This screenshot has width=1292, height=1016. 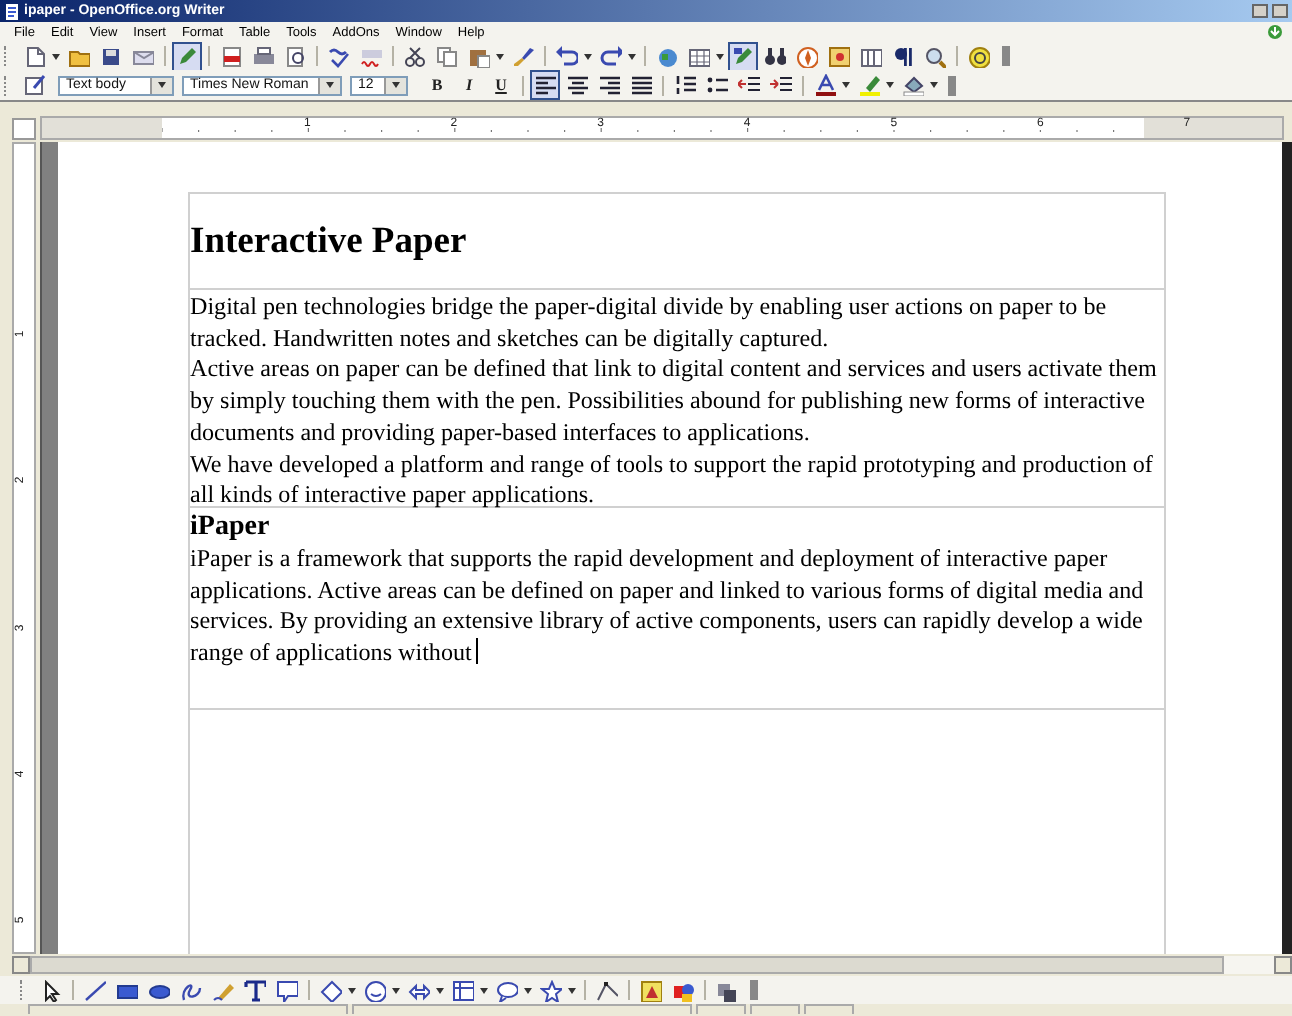 What do you see at coordinates (775, 56) in the screenshot?
I see `binoculars-icon` at bounding box center [775, 56].